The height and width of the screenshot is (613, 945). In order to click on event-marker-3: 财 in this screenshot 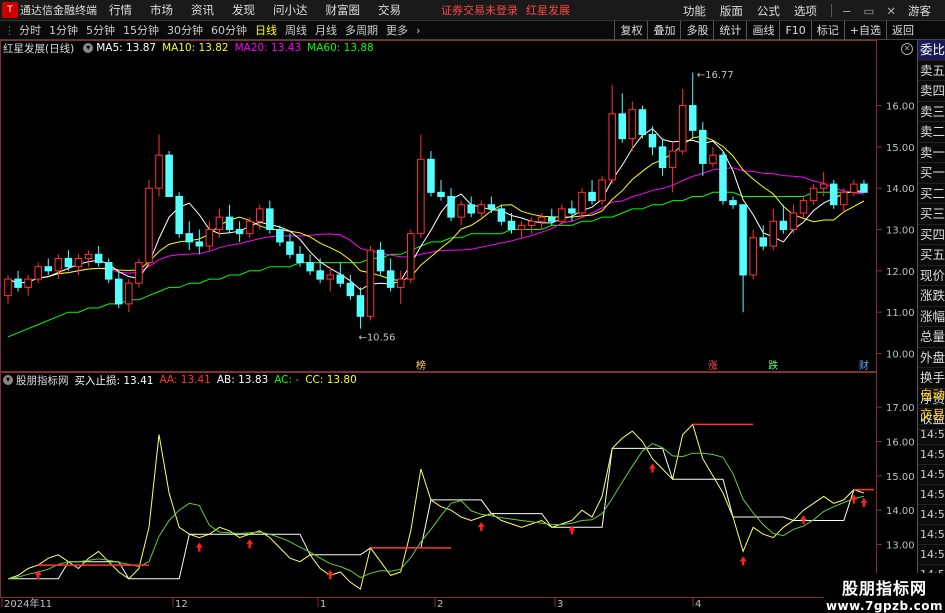, I will do `click(864, 365)`.